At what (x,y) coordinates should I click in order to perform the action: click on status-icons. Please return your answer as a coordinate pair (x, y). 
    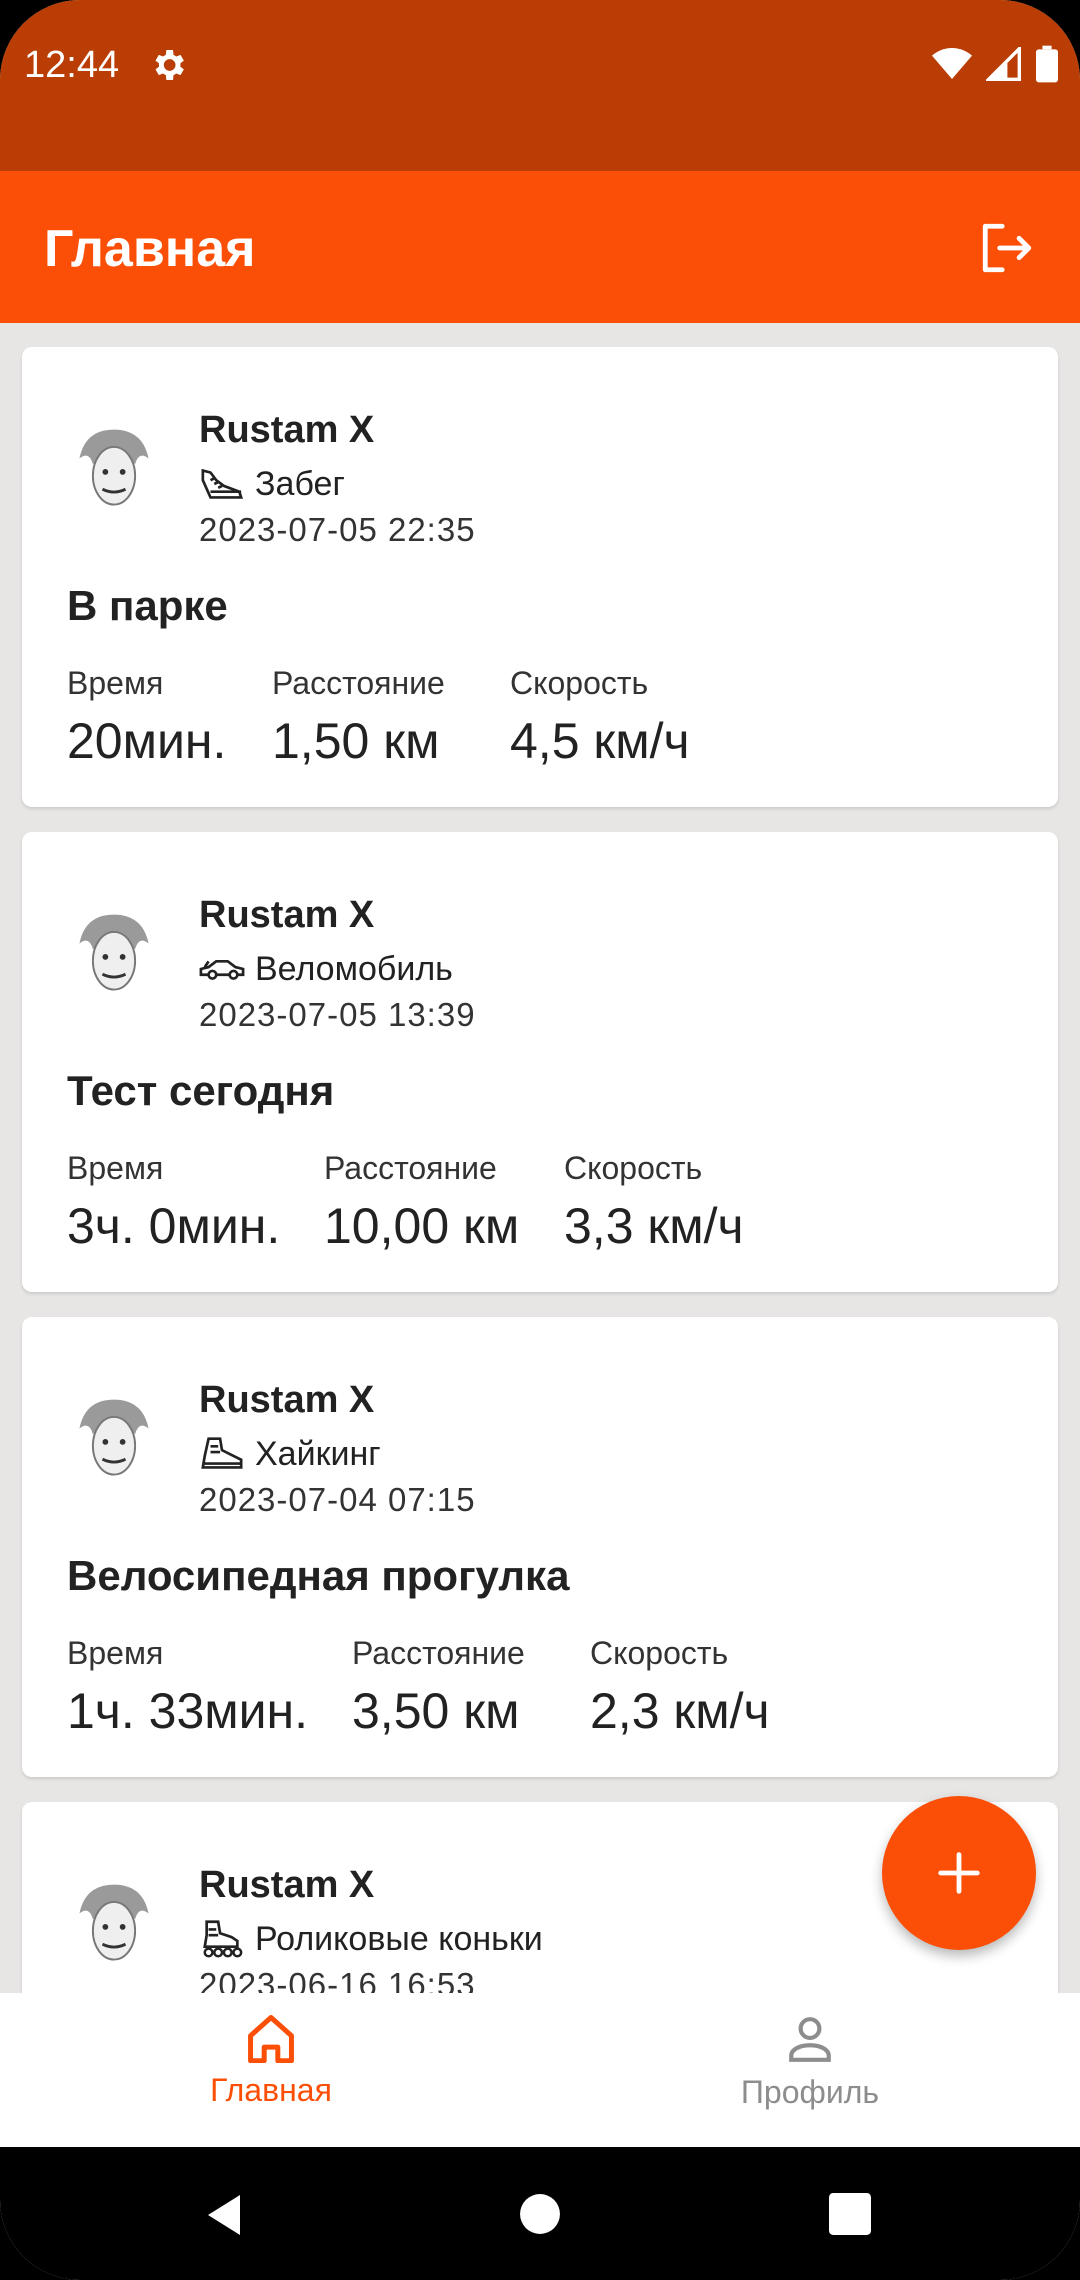
    Looking at the image, I should click on (995, 64).